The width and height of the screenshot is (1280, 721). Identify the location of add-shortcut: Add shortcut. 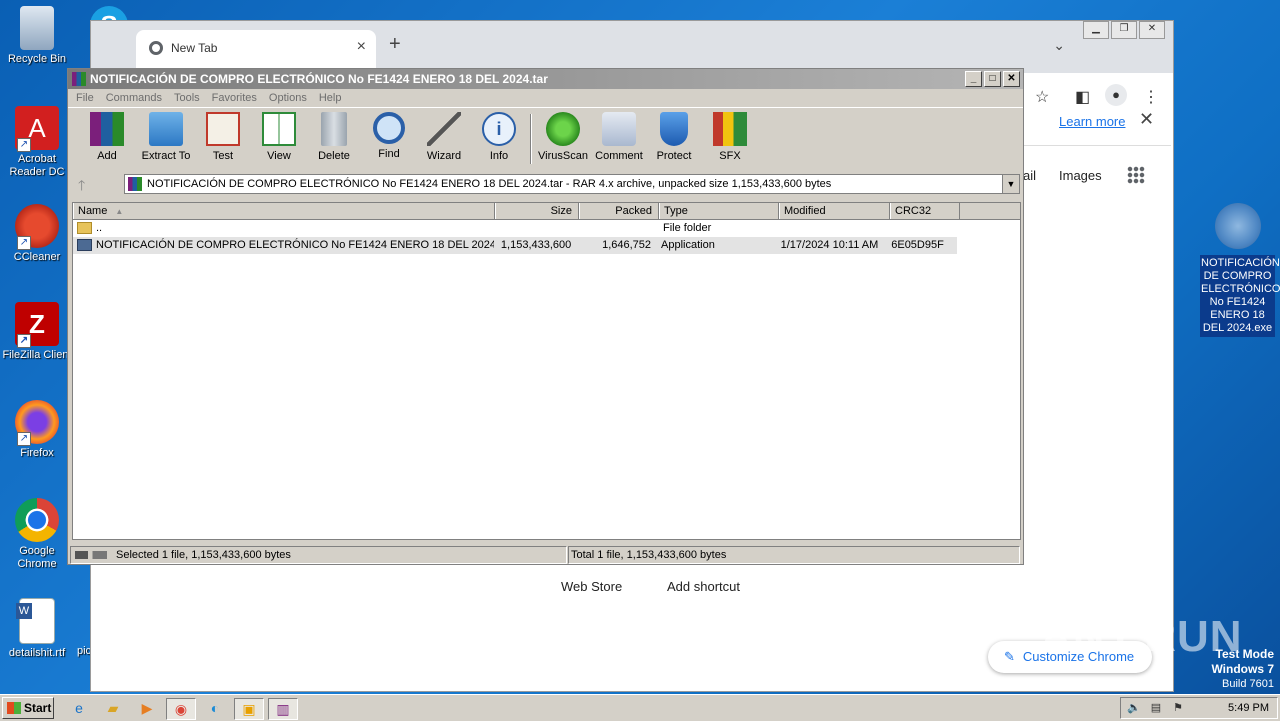
(703, 586).